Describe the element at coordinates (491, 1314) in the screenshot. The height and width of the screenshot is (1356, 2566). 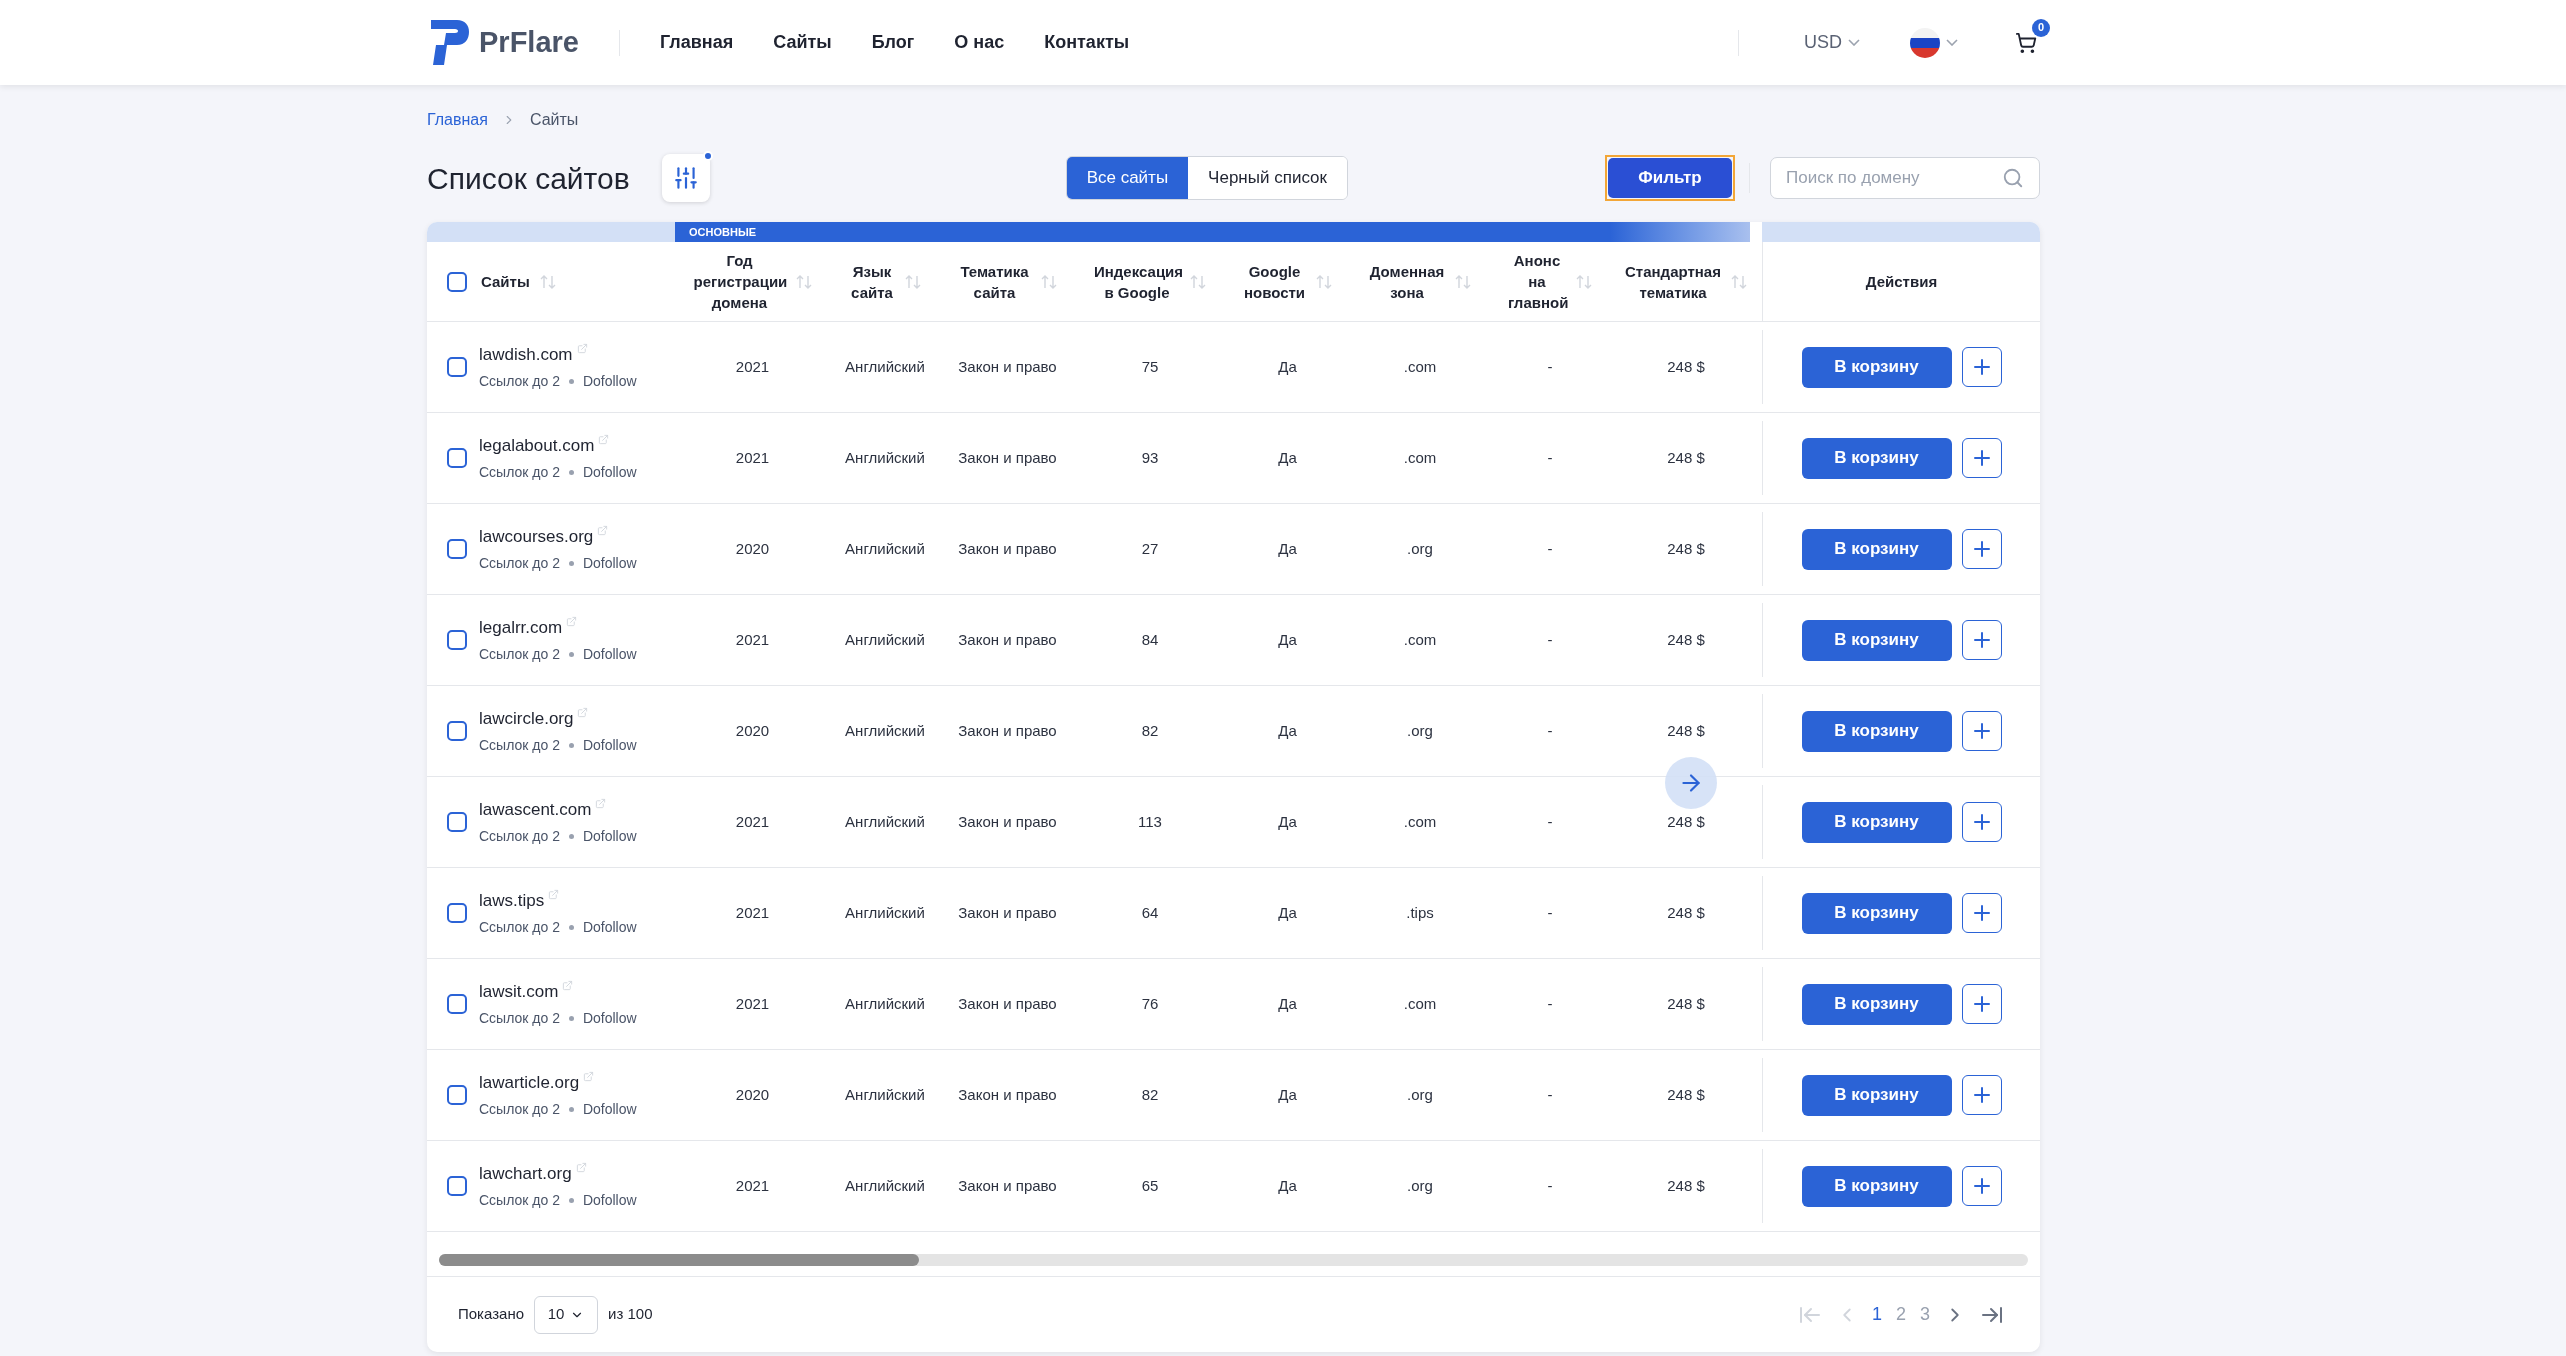
I see `shown-label: Показано` at that location.